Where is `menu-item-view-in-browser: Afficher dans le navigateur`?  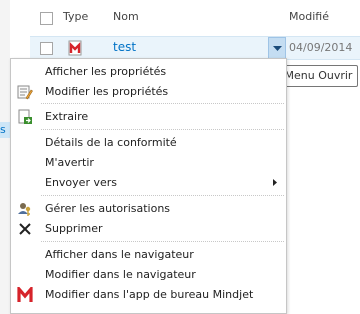 menu-item-view-in-browser: Afficher dans le navigateur is located at coordinates (148, 255).